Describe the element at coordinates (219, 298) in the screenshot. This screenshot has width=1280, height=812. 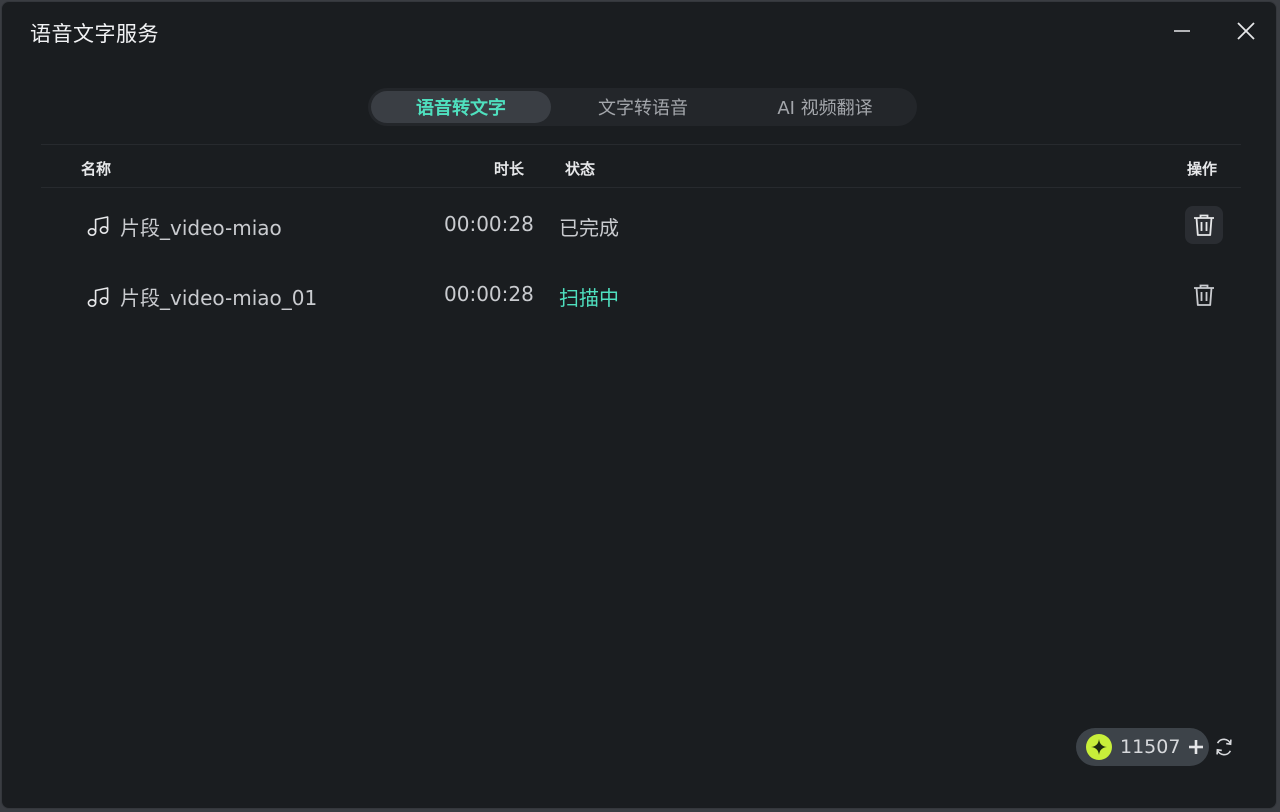
I see `row-file-name: 片段_video-miao_01` at that location.